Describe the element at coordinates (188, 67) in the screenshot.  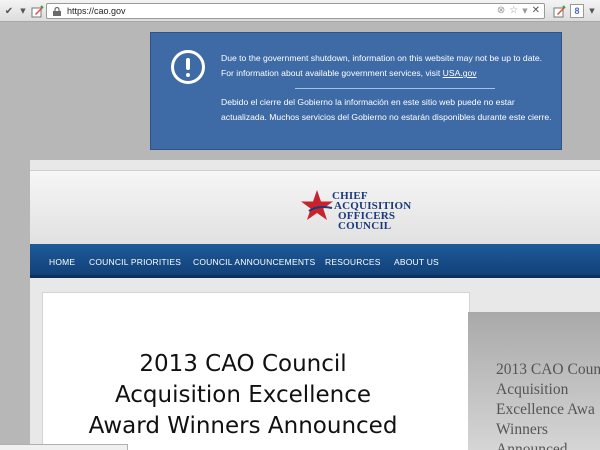
I see `alert-icon` at that location.